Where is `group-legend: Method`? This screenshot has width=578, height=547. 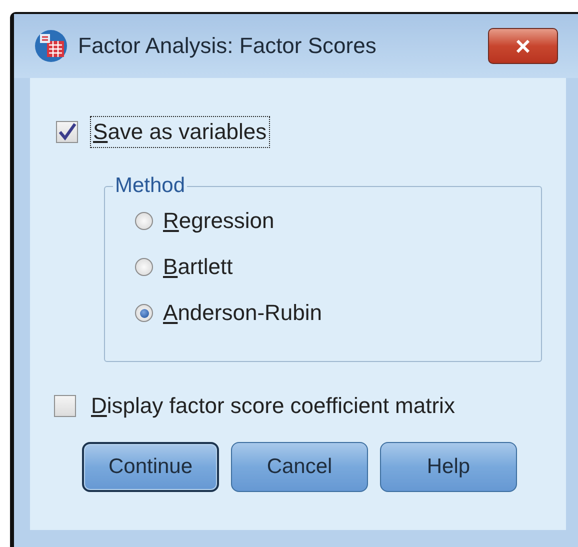 group-legend: Method is located at coordinates (150, 186).